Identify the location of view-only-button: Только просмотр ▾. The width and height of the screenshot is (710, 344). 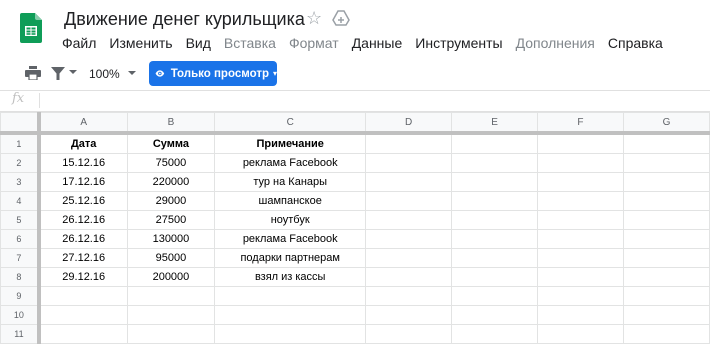
(213, 73).